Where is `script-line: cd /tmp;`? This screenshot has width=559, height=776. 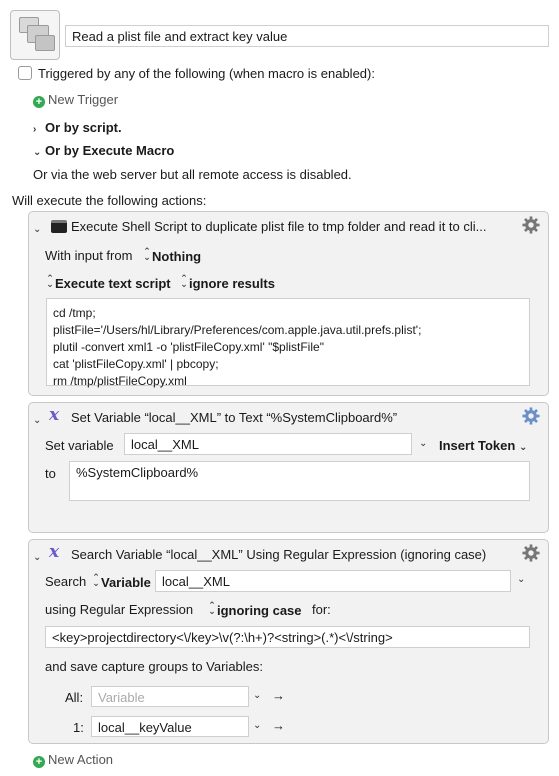
script-line: cd /tmp; is located at coordinates (74, 313).